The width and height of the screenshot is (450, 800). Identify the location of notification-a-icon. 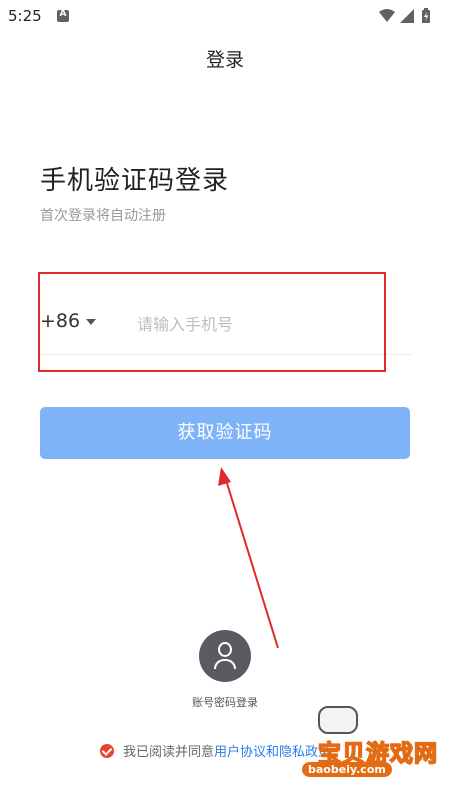
(63, 15).